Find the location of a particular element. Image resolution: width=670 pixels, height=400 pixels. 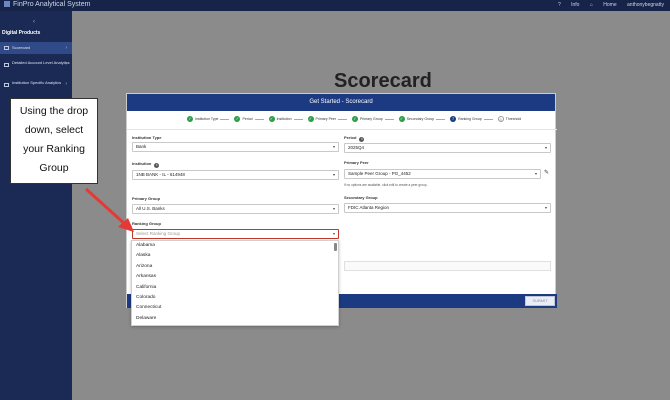

sidebar-item-label: Detailed Account Level Analytics is located at coordinates (41, 62).